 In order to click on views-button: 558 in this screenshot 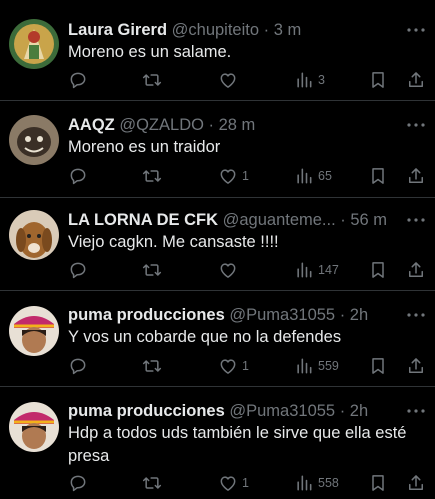, I will do `click(316, 483)`.